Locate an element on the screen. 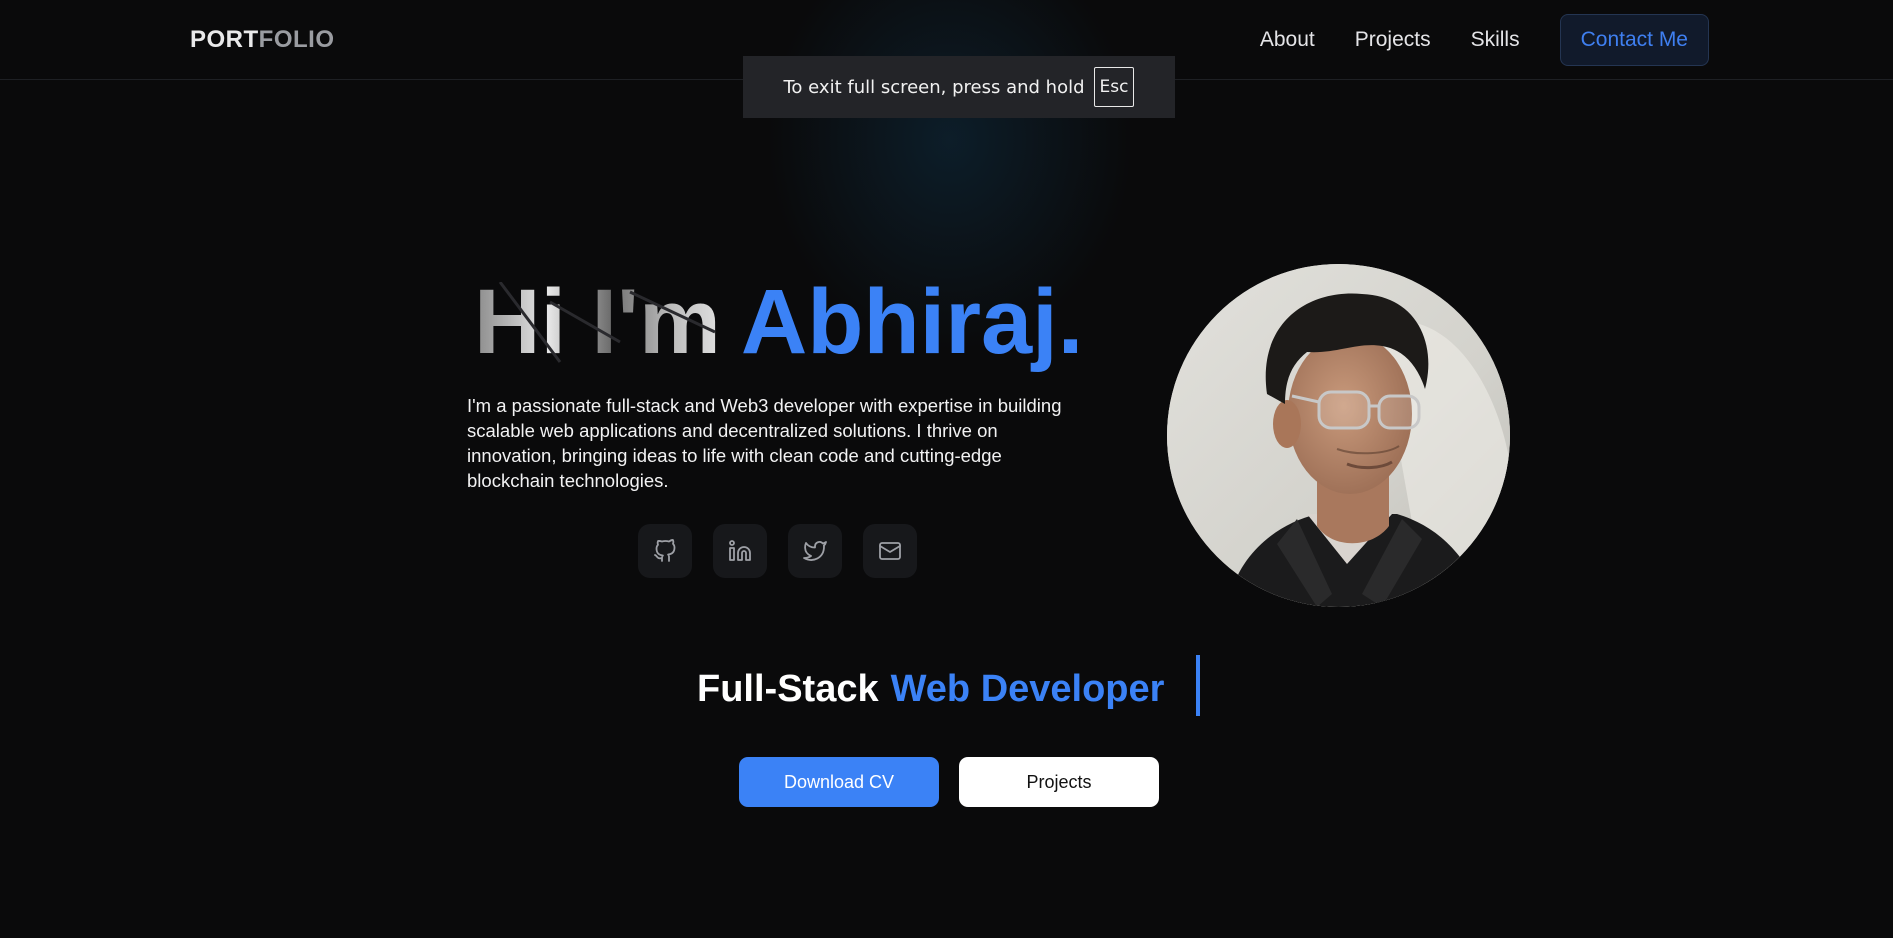 Image resolution: width=1893 pixels, height=938 pixels. twitter-icon is located at coordinates (815, 551).